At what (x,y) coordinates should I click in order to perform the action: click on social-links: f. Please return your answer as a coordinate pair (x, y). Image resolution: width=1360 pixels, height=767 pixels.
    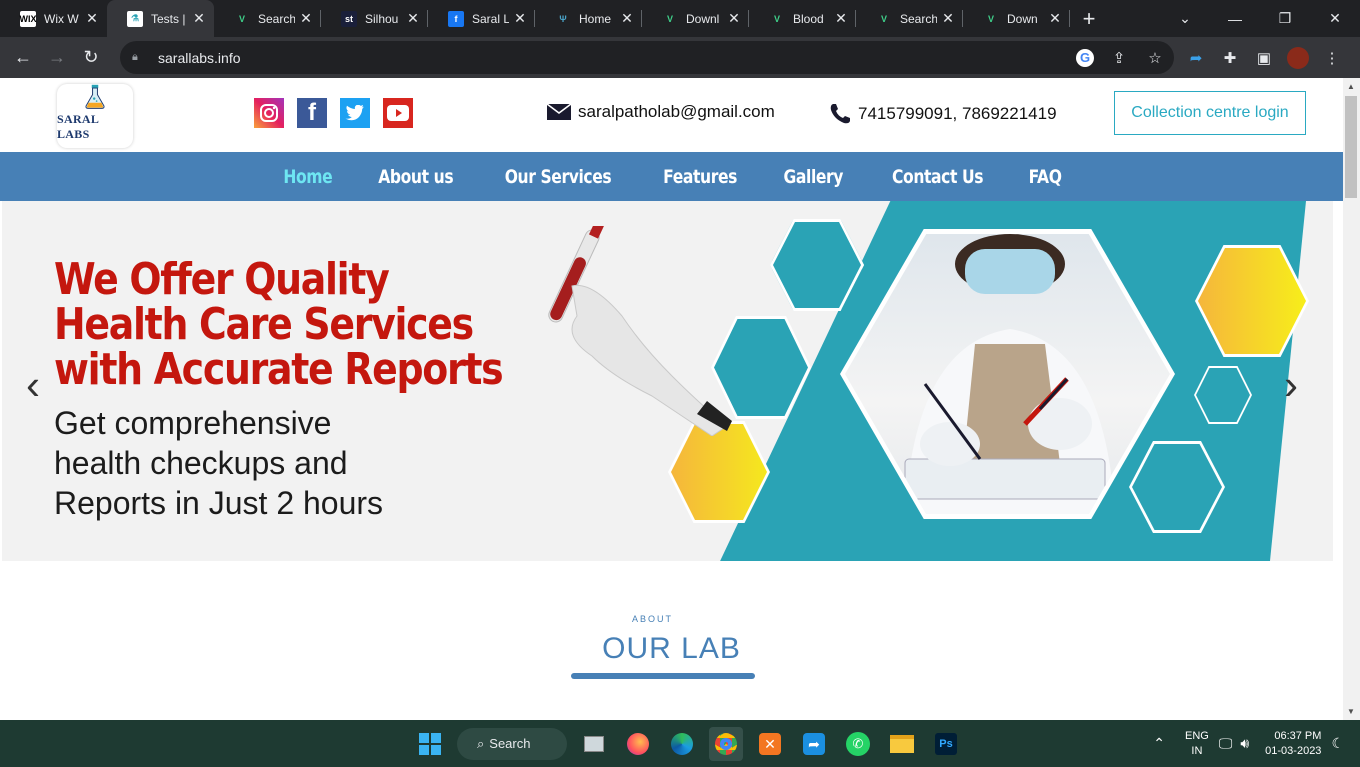
    Looking at the image, I should click on (333, 113).